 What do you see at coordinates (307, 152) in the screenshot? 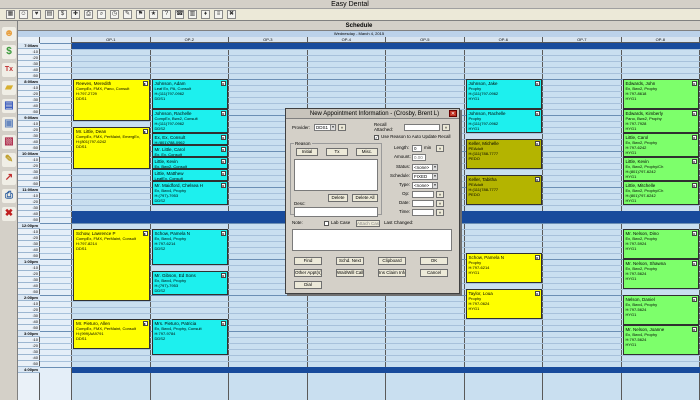
I see `initial-button: Initial` at bounding box center [307, 152].